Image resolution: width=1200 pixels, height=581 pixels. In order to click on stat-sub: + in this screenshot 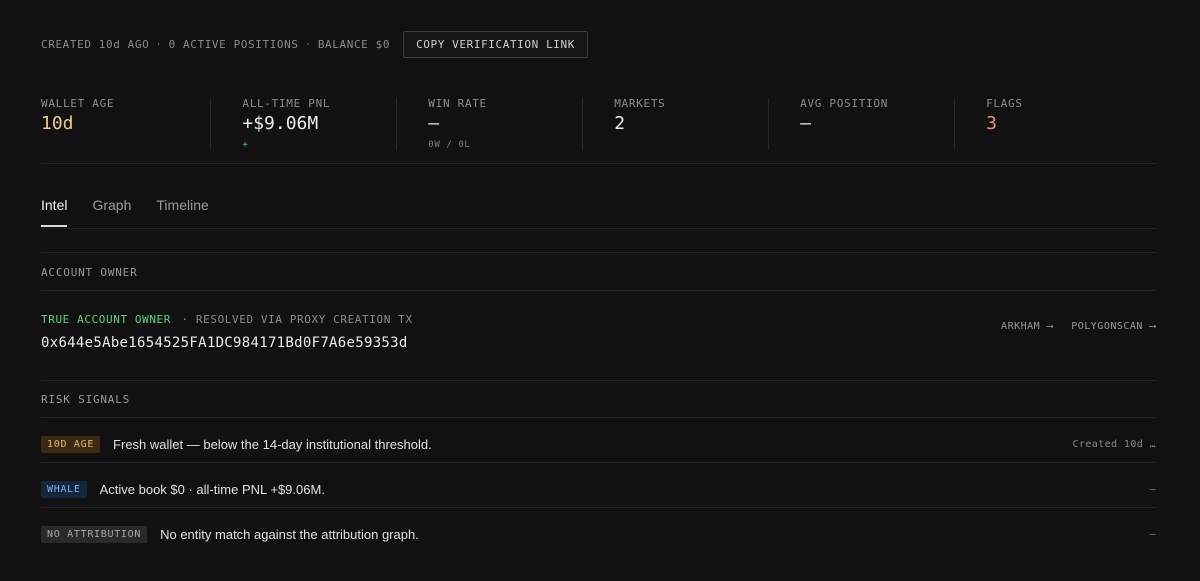, I will do `click(245, 145)`.